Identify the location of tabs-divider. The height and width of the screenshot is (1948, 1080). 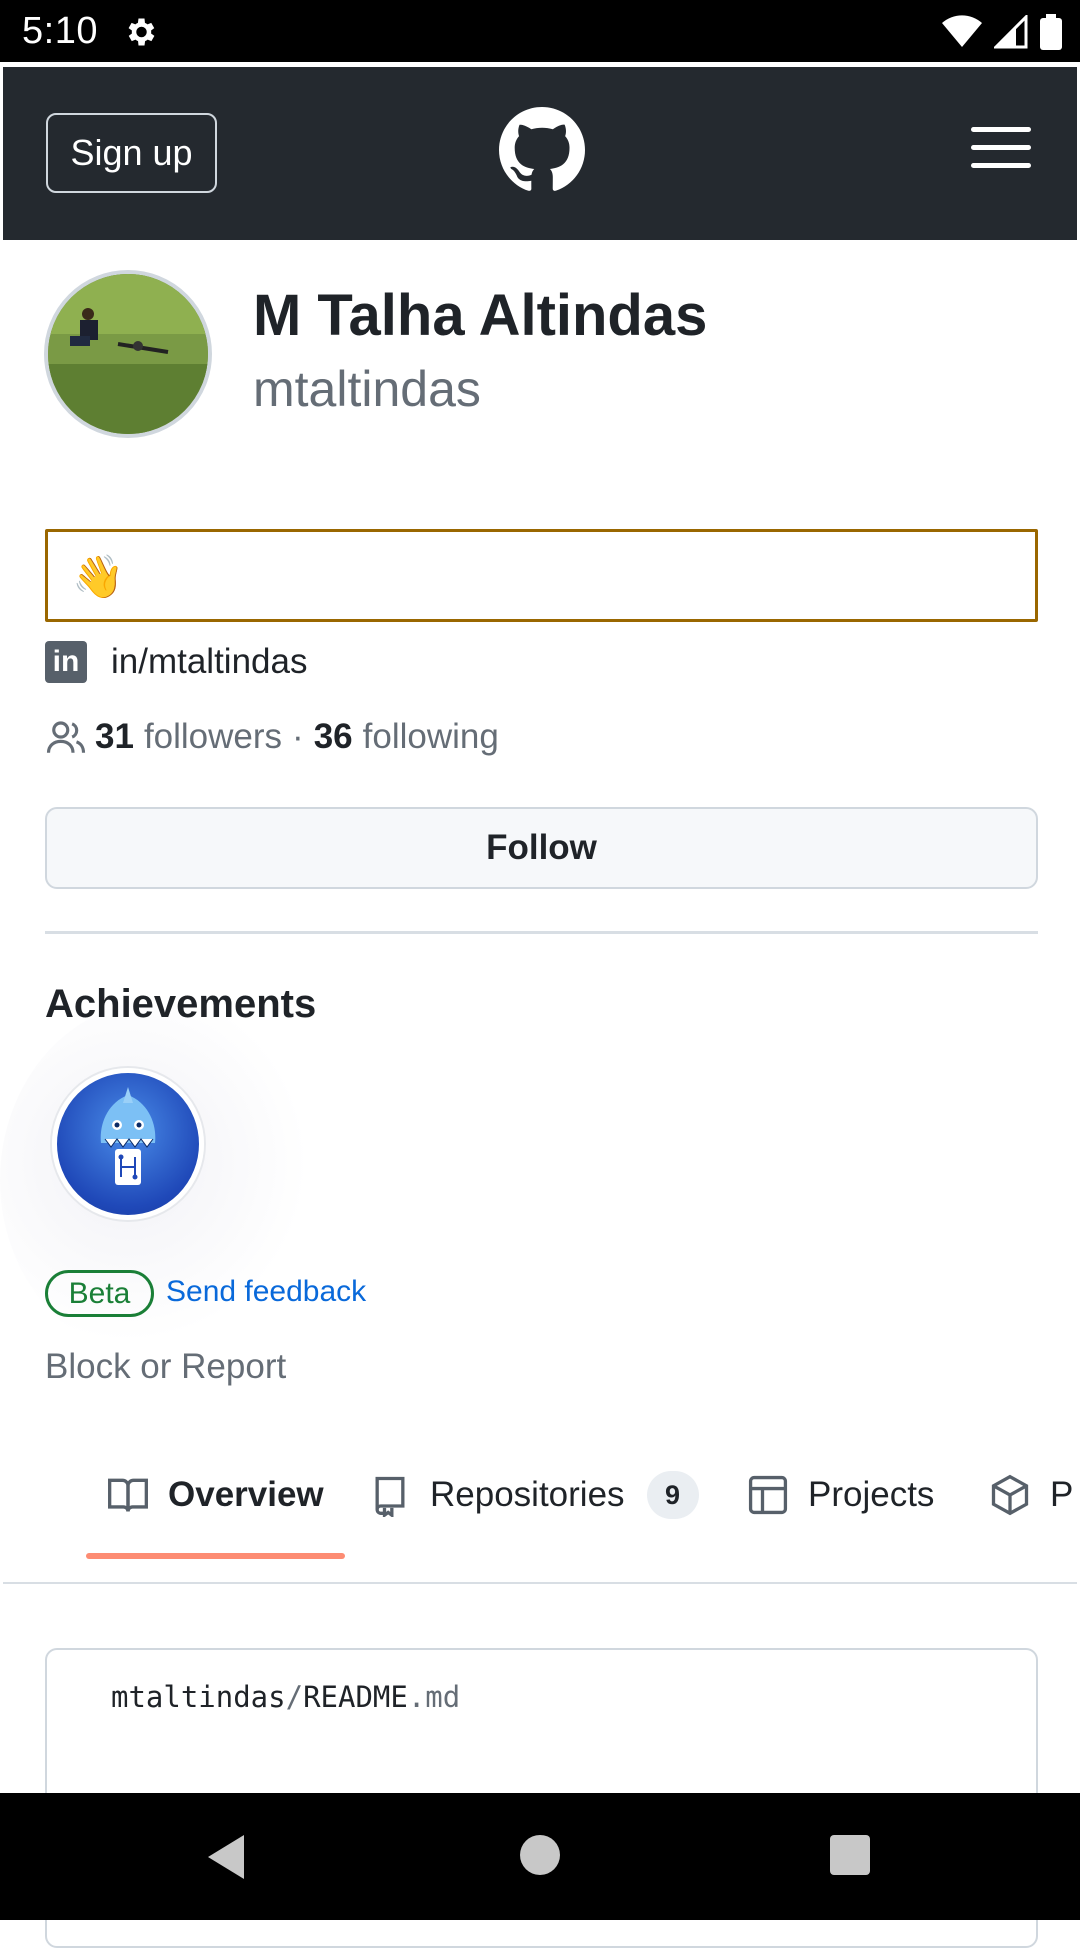
(540, 1583).